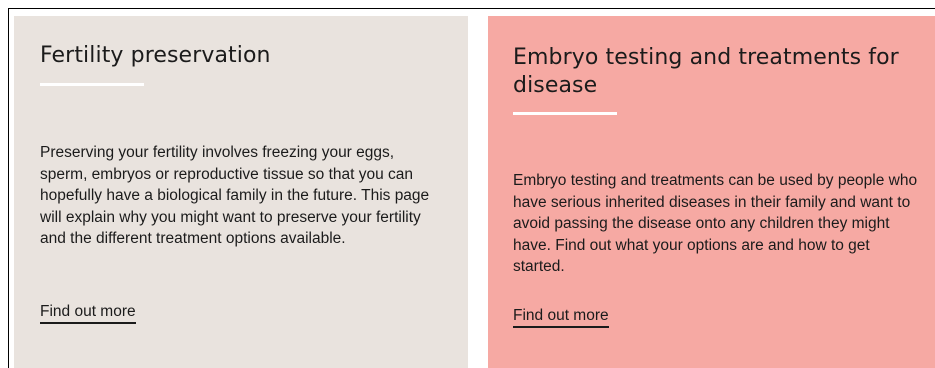 This screenshot has width=935, height=368. What do you see at coordinates (471, 8) in the screenshot?
I see `frame-top-border` at bounding box center [471, 8].